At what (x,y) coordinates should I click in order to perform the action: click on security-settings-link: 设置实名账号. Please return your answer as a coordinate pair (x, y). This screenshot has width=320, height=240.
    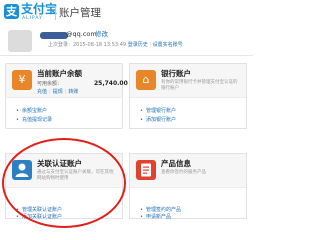
    Looking at the image, I should click on (168, 45).